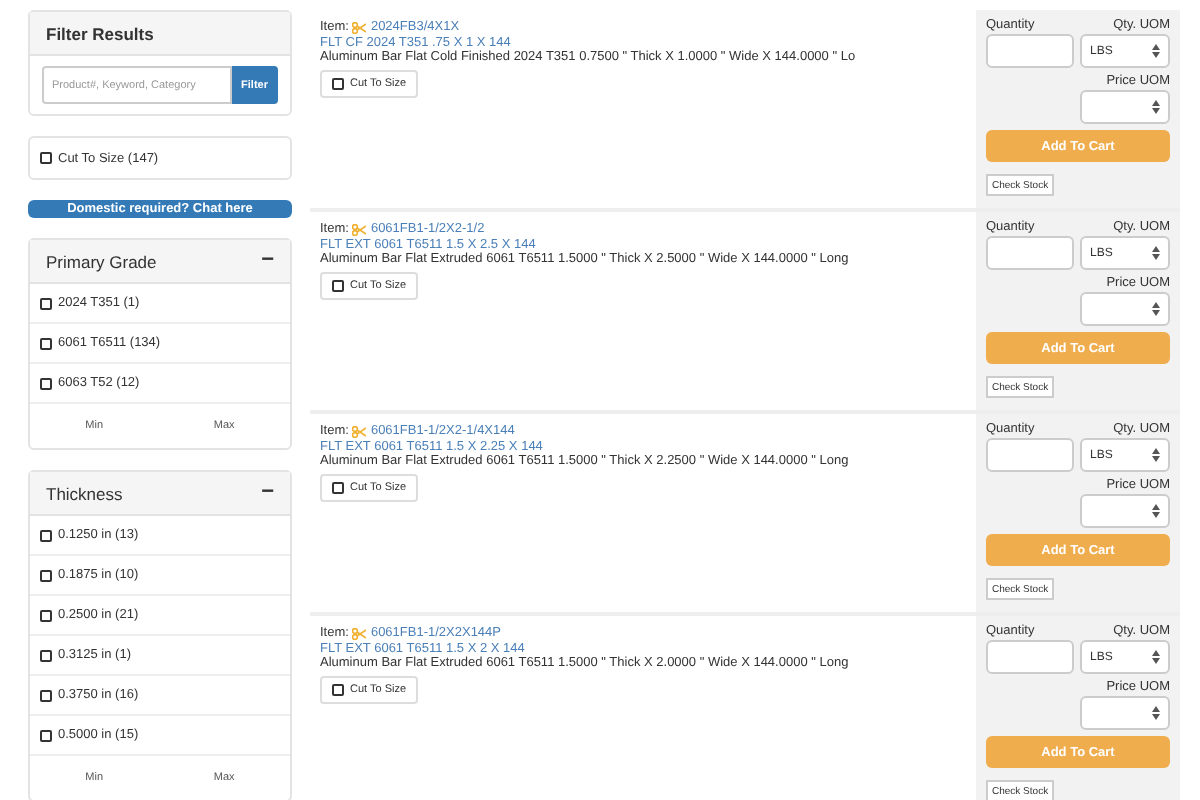  I want to click on facet-title: Primary Grade, so click(101, 261).